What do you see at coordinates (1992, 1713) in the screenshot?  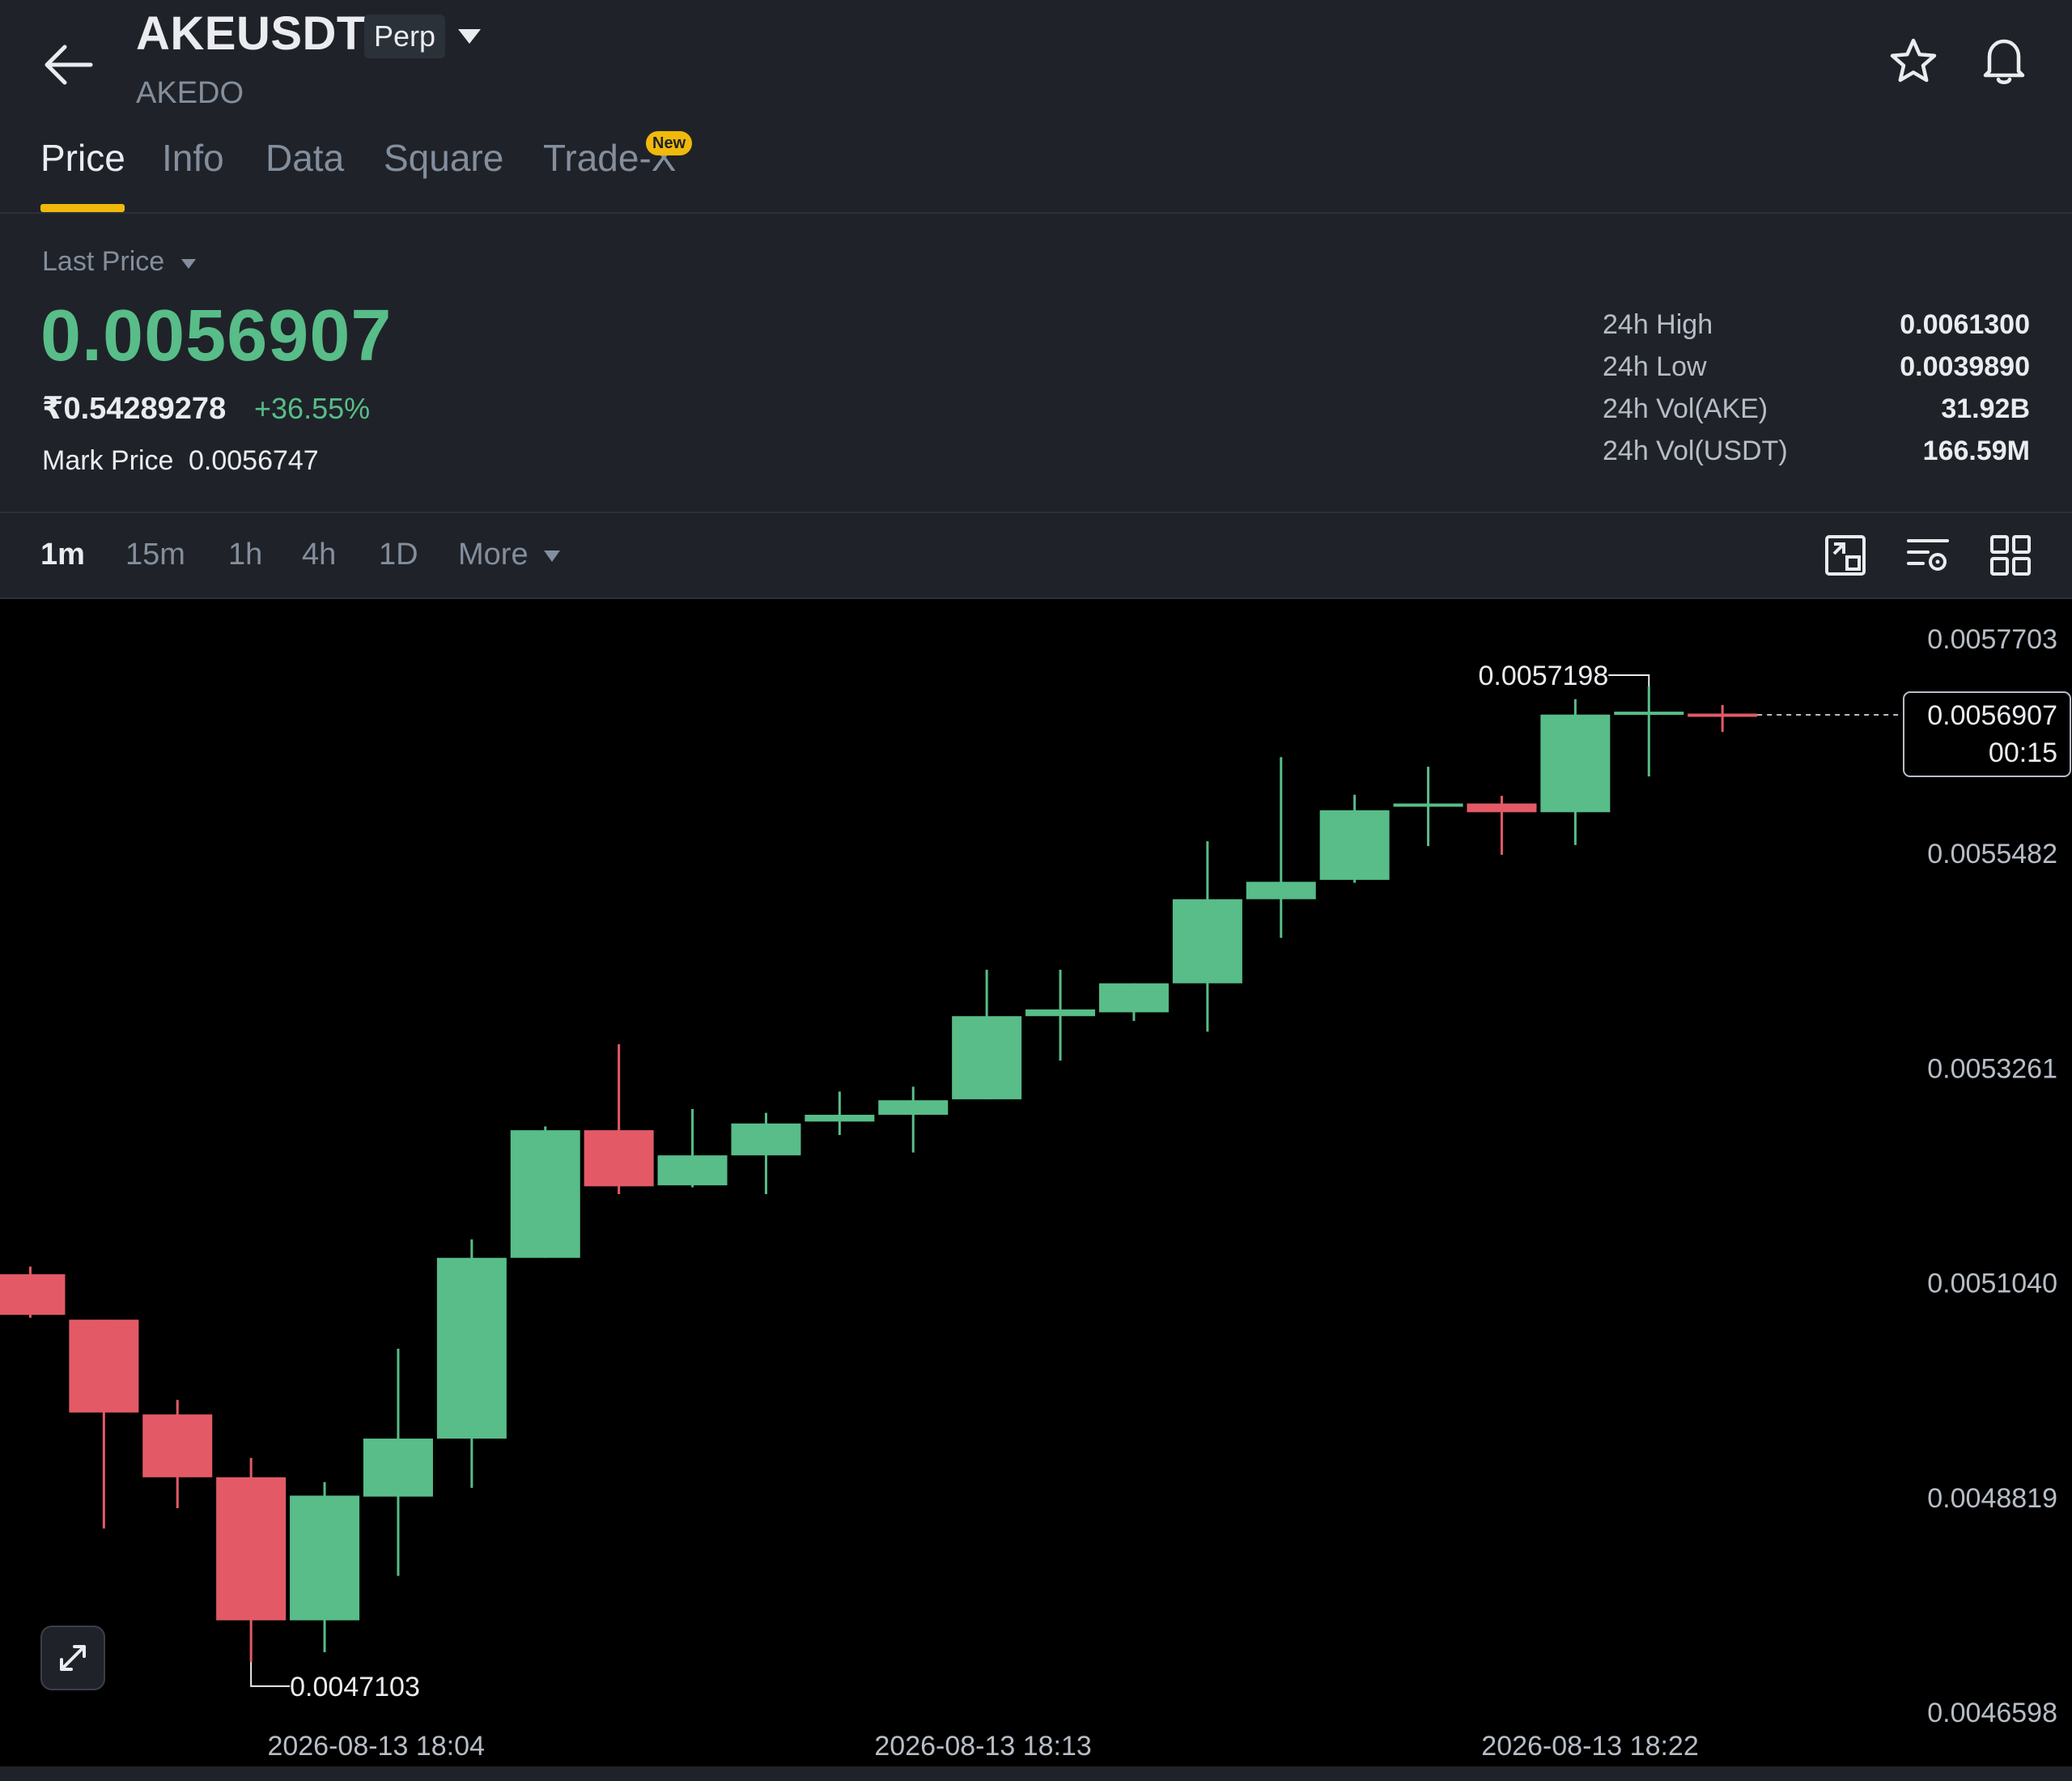 I see `y-axis-tick-label: 0.0046598` at bounding box center [1992, 1713].